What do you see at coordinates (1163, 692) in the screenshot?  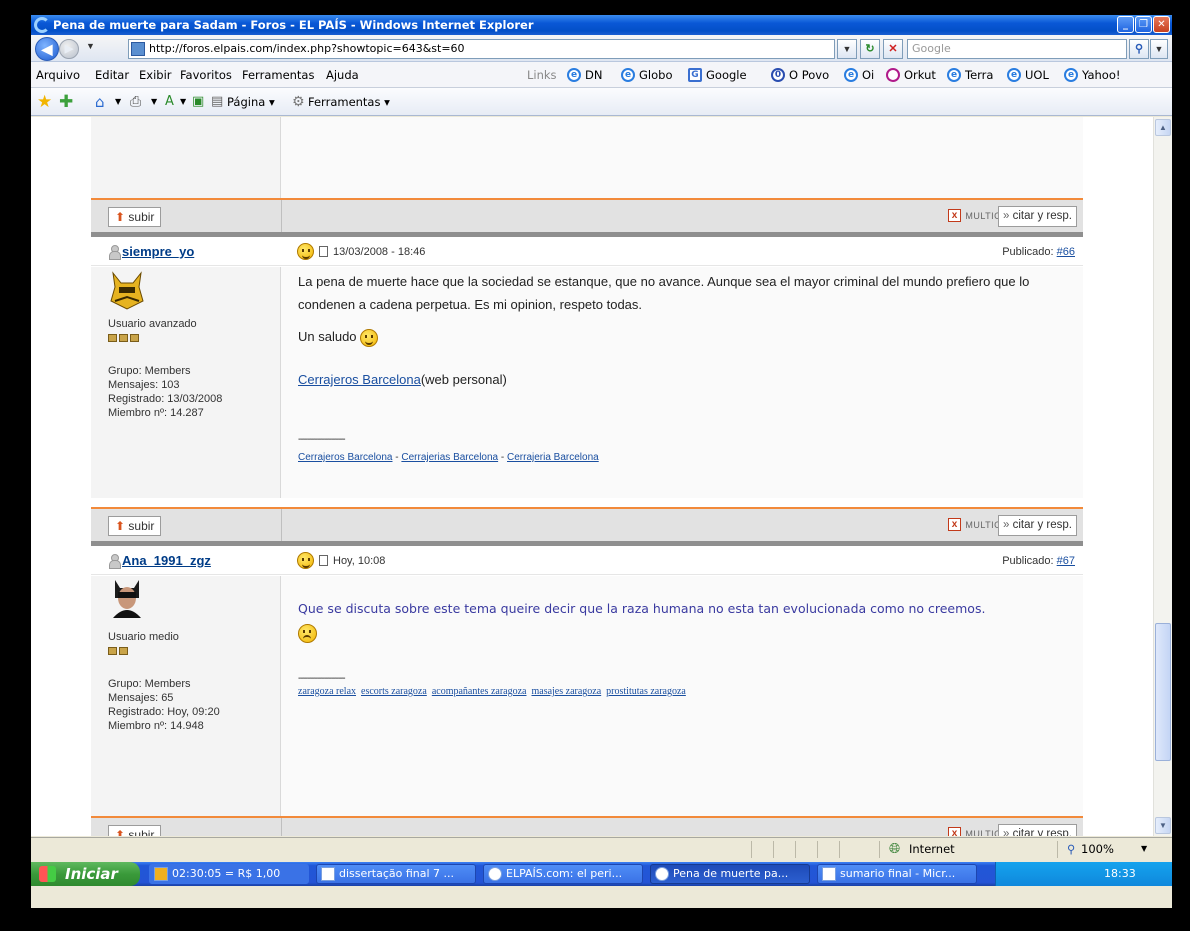 I see `scroll-thumb` at bounding box center [1163, 692].